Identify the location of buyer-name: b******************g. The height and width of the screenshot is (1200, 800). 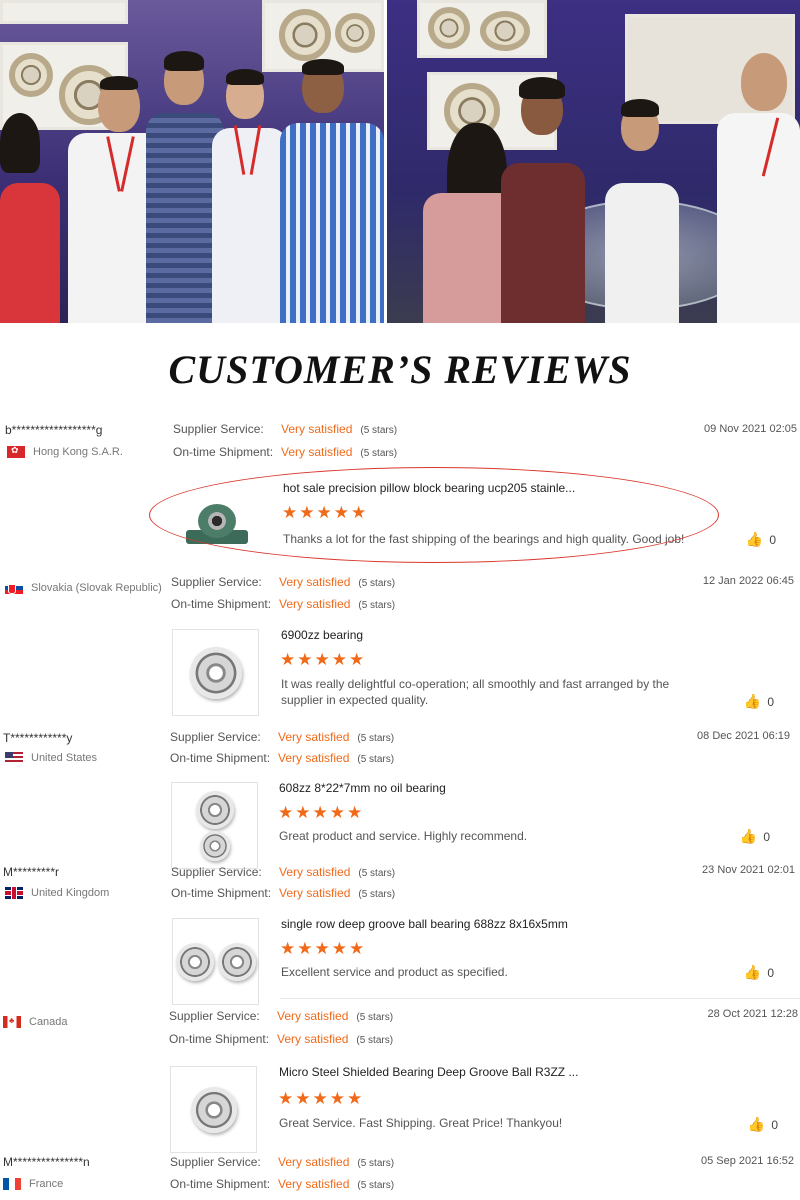
(54, 430).